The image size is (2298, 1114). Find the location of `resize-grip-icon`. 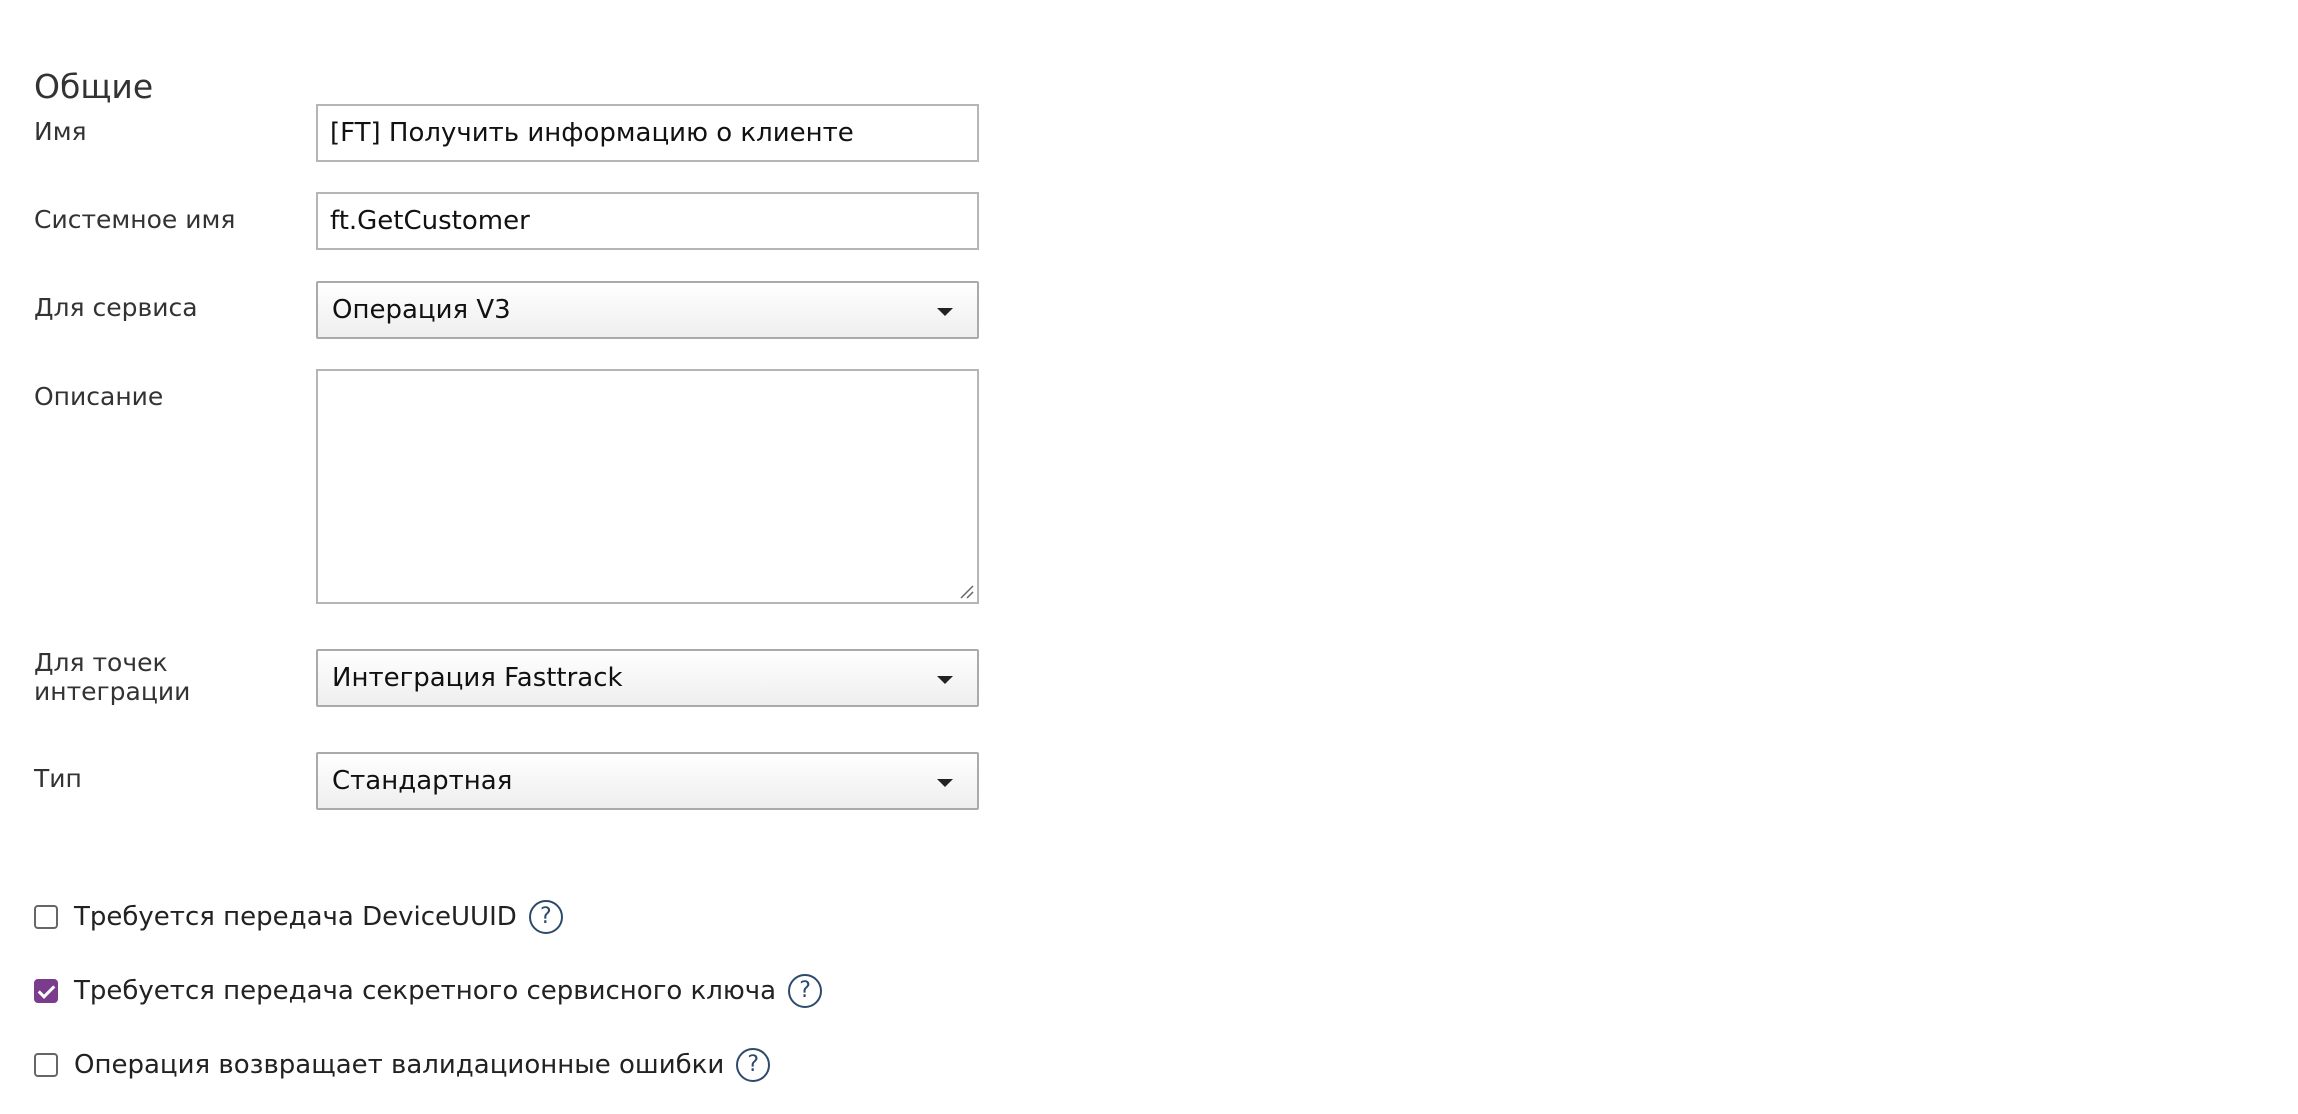

resize-grip-icon is located at coordinates (966, 591).